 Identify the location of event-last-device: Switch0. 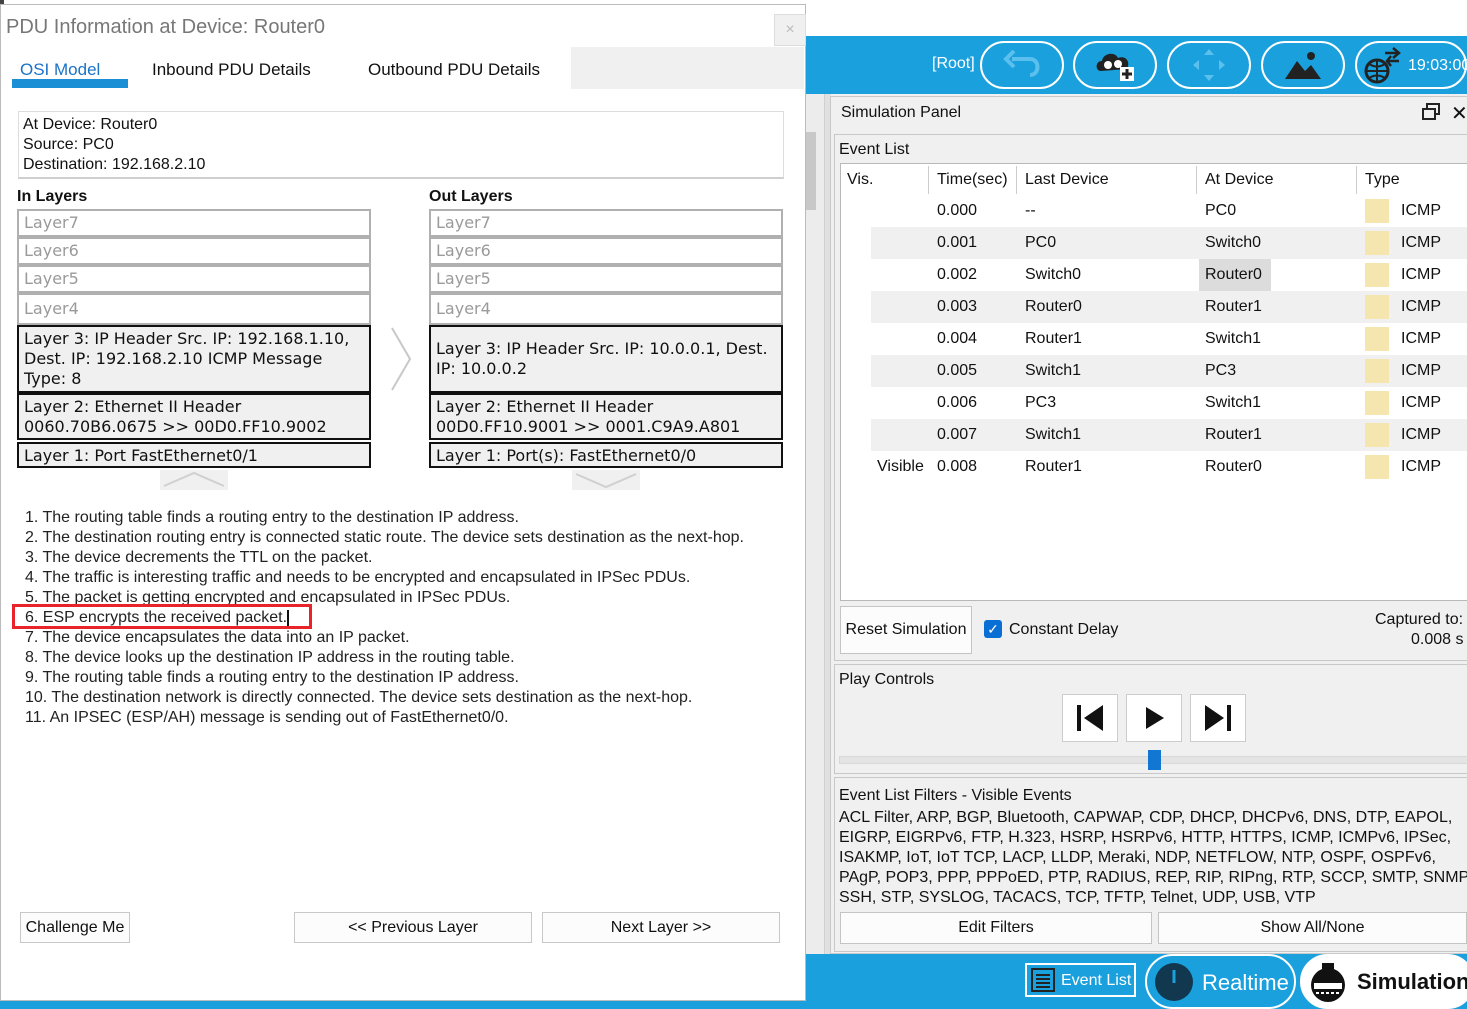
(1053, 274).